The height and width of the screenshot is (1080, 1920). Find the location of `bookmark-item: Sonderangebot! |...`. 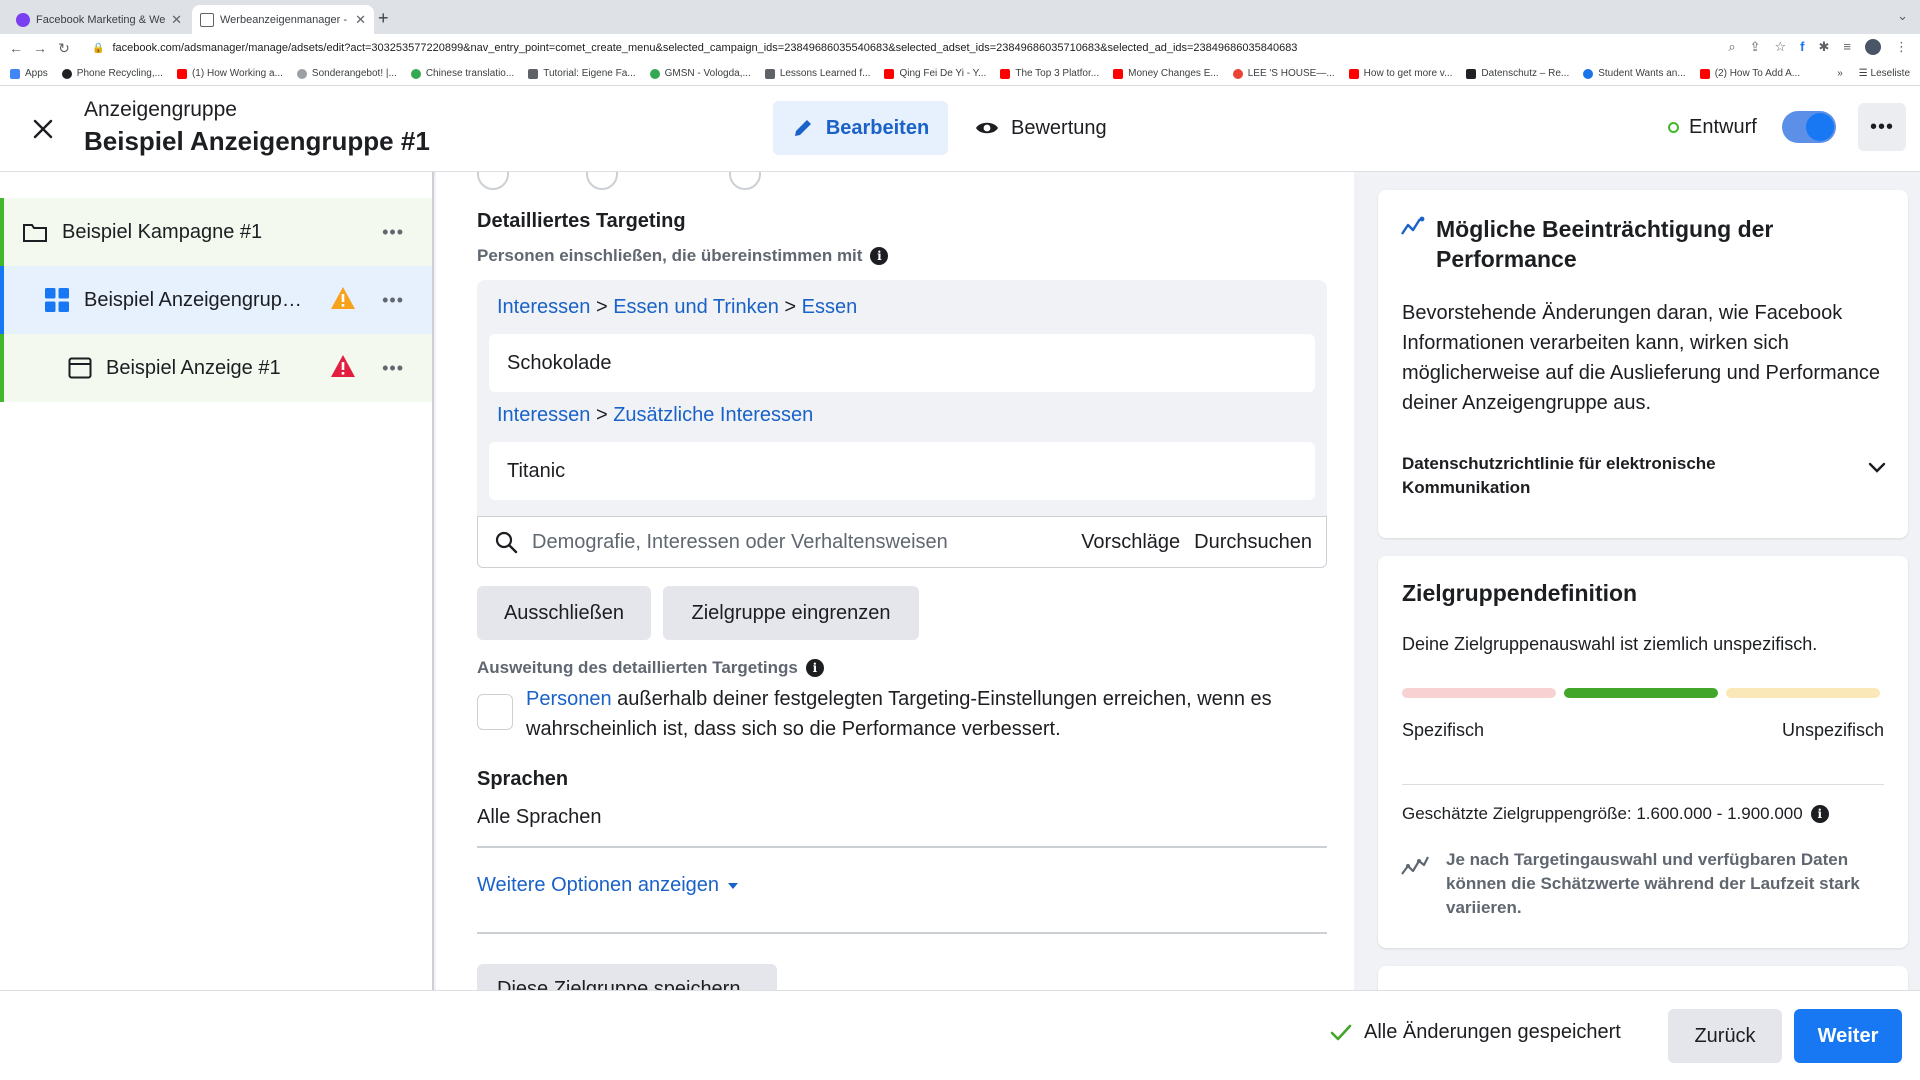

bookmark-item: Sonderangebot! |... is located at coordinates (346, 73).